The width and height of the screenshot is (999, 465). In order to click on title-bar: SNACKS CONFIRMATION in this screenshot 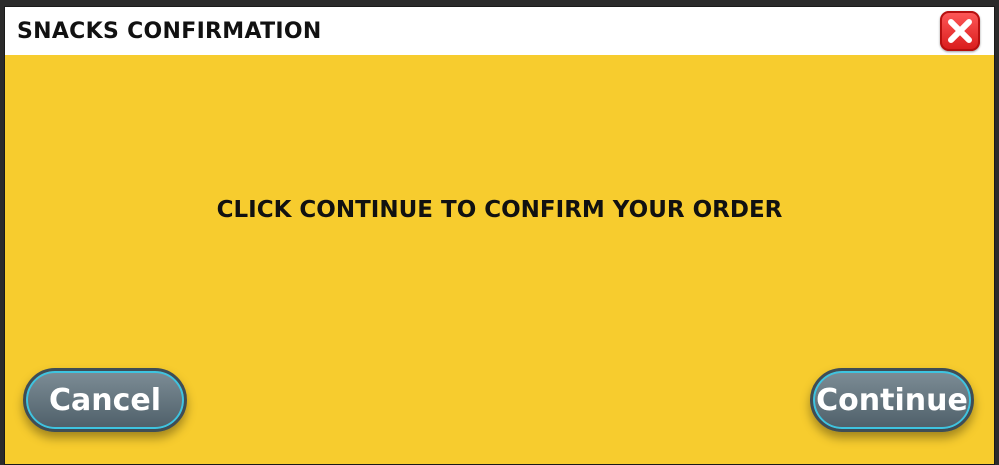, I will do `click(499, 31)`.